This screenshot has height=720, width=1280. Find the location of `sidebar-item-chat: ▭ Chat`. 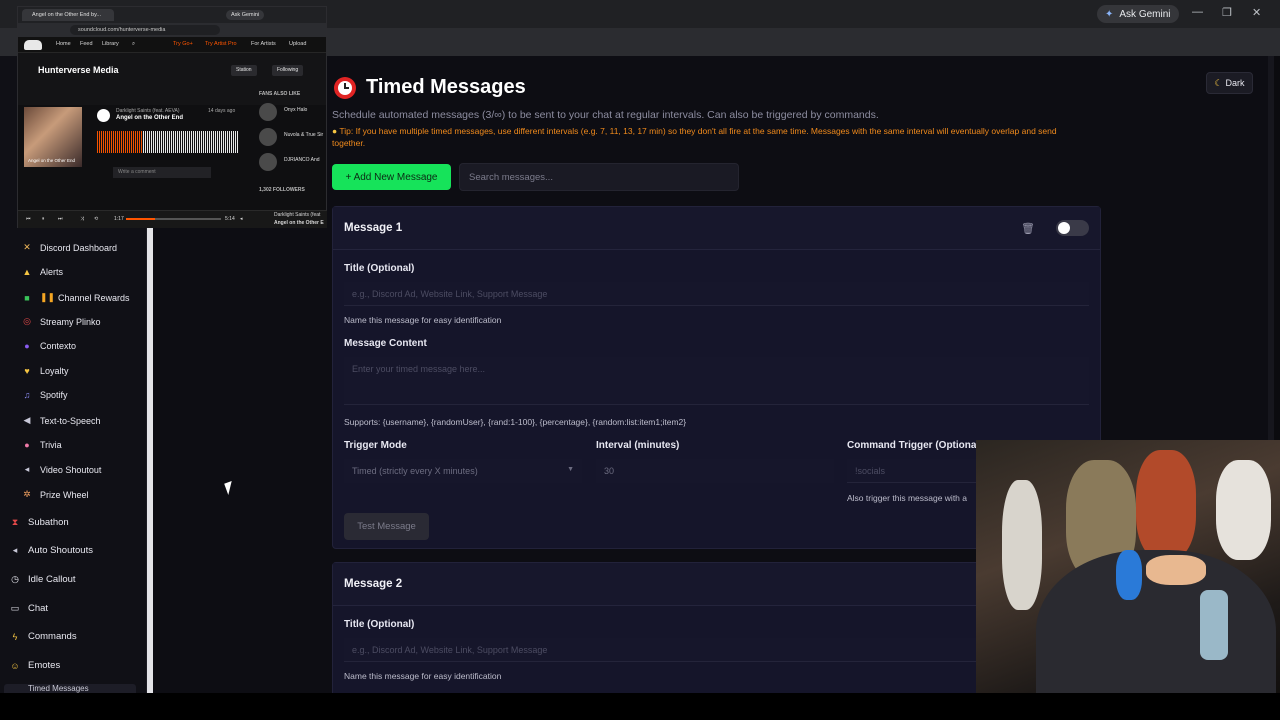

sidebar-item-chat: ▭ Chat is located at coordinates (29, 608).